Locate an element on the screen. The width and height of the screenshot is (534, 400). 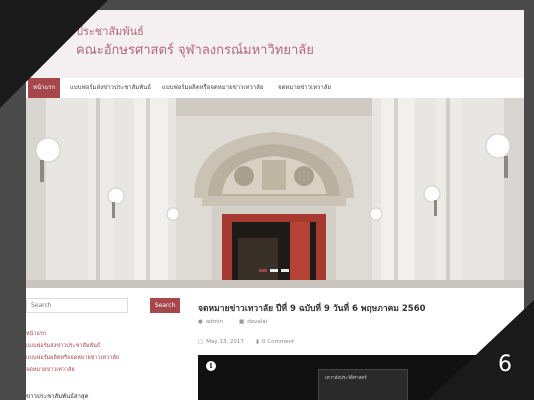
sidebar-heading: ข่าวประชาสัมพันธ์ล่าสุด is located at coordinates (57, 396).